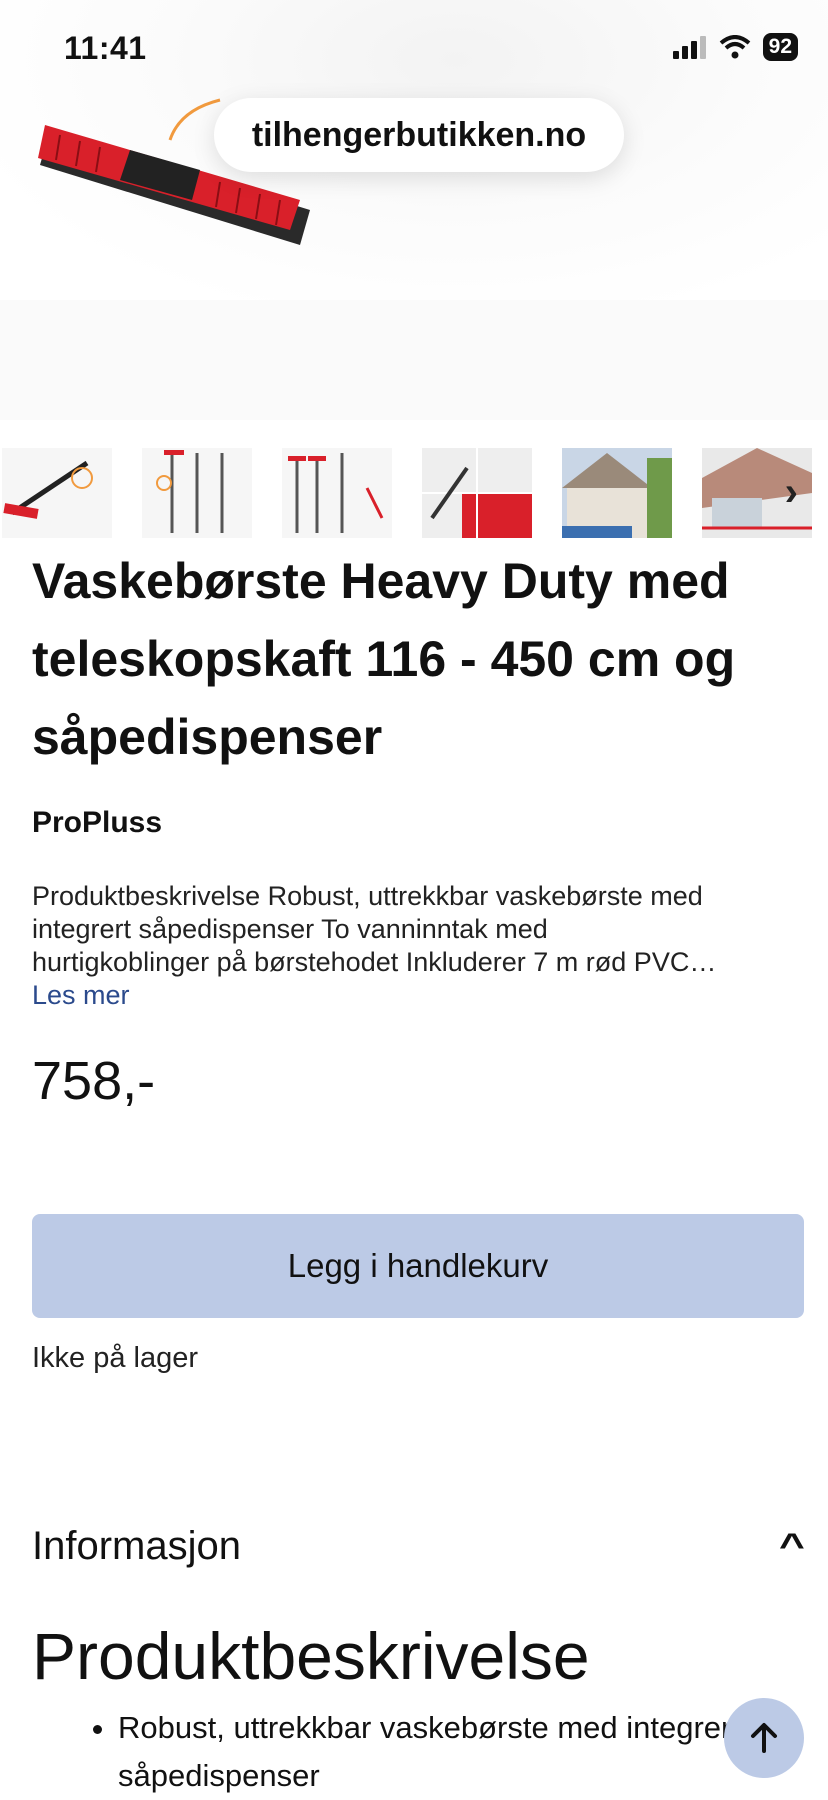  What do you see at coordinates (105, 48) in the screenshot?
I see `status-time: 11:41` at bounding box center [105, 48].